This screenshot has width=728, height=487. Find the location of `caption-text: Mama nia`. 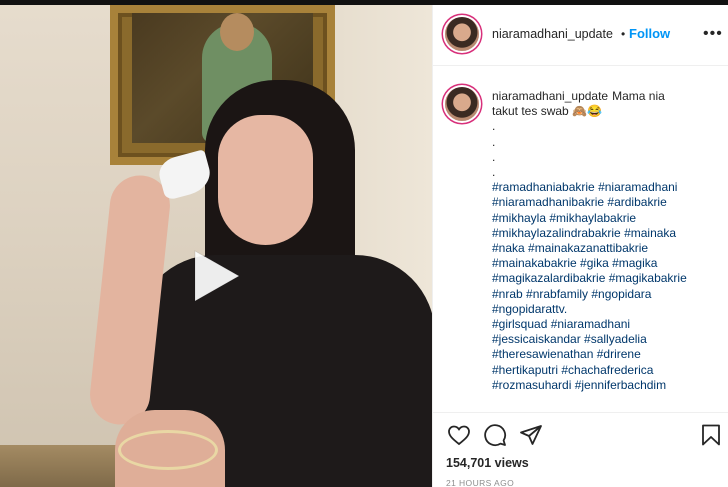

caption-text: Mama nia is located at coordinates (638, 96).